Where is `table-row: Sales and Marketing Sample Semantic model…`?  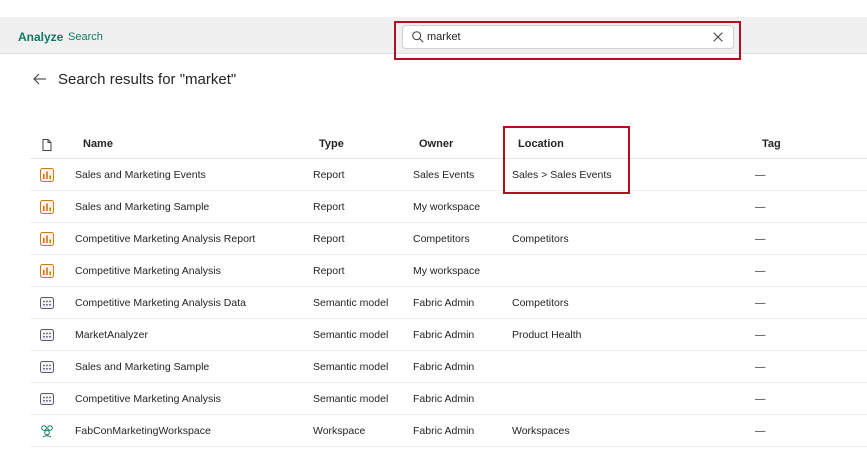
table-row: Sales and Marketing Sample Semantic model… is located at coordinates (448, 367).